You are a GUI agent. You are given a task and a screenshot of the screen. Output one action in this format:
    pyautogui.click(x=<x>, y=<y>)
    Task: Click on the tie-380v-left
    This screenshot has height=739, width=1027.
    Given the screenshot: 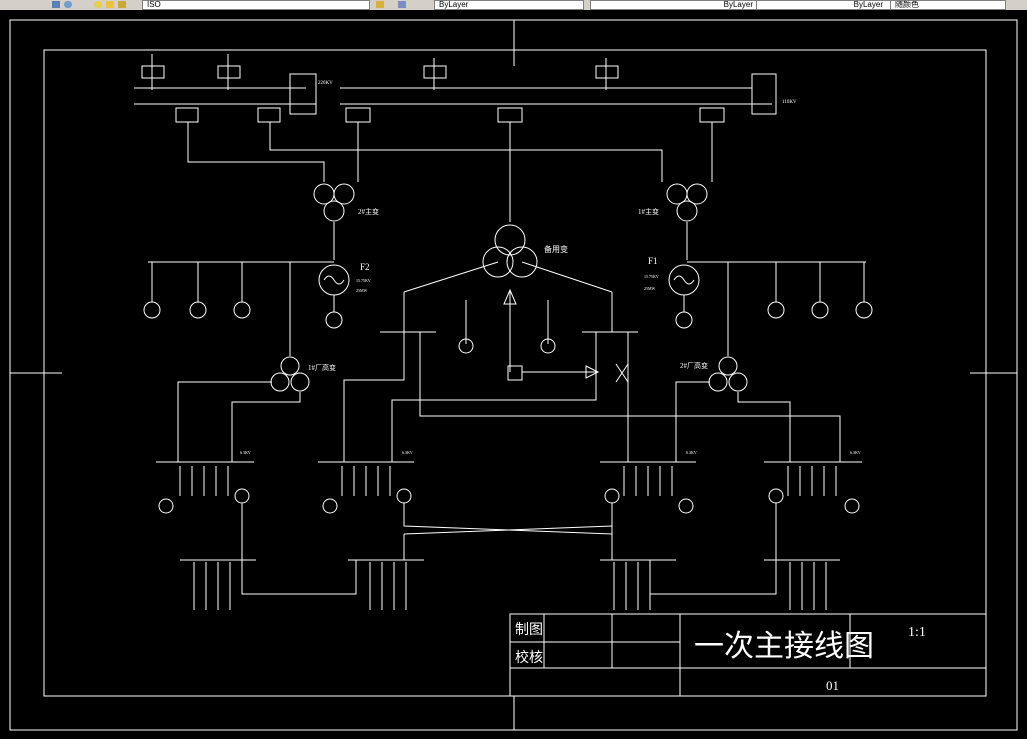 What is the action you would take?
    pyautogui.click(x=299, y=577)
    